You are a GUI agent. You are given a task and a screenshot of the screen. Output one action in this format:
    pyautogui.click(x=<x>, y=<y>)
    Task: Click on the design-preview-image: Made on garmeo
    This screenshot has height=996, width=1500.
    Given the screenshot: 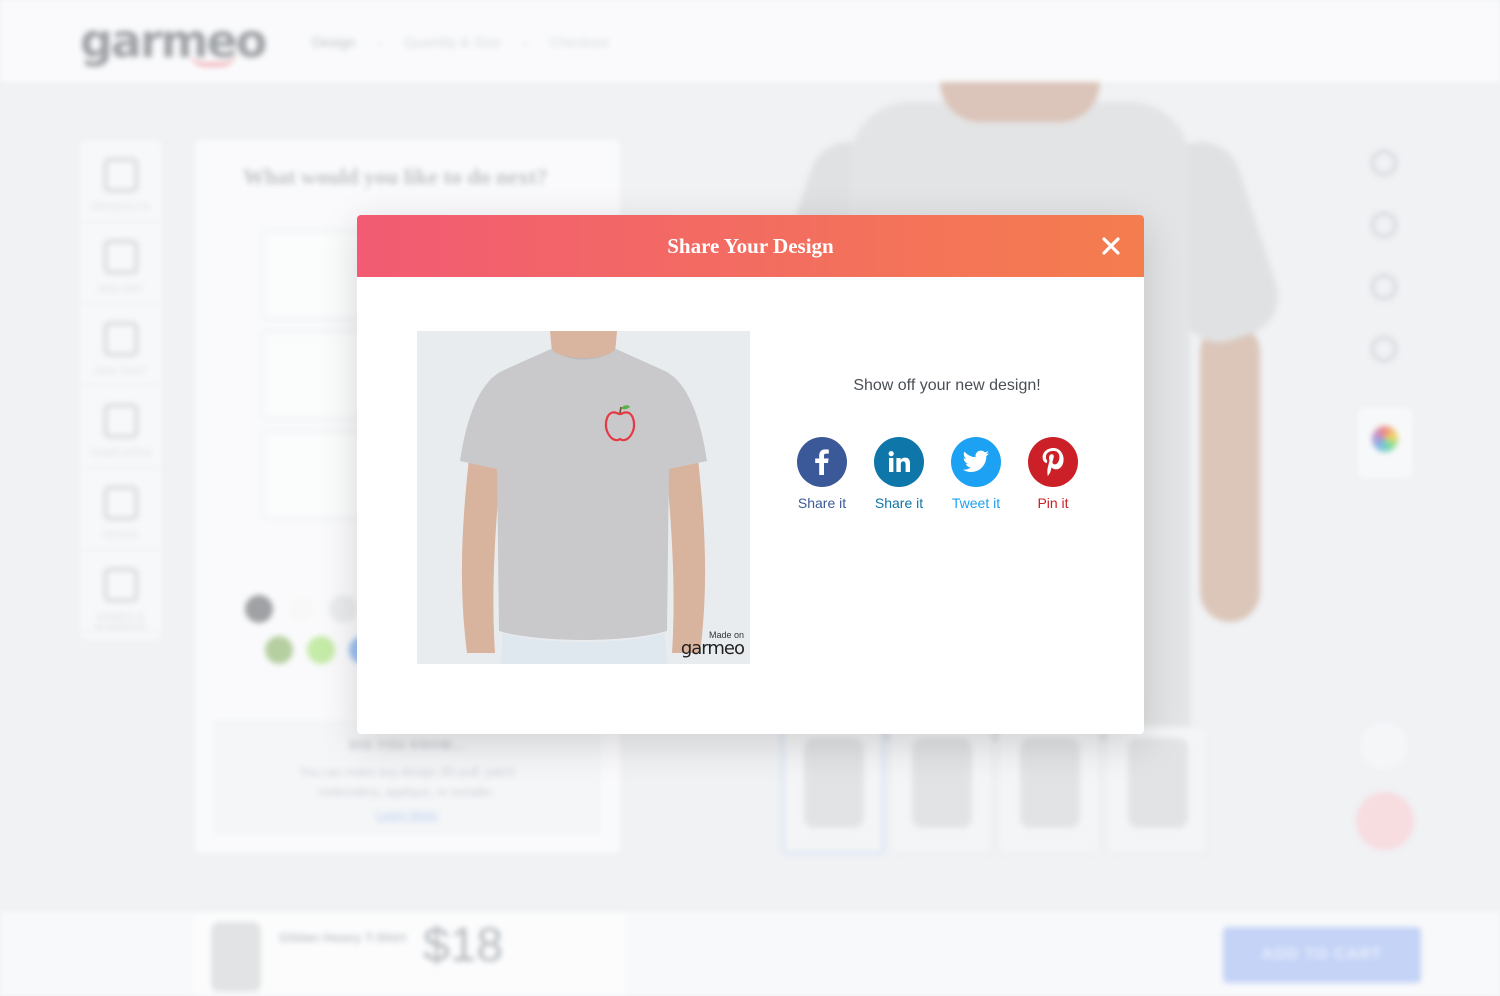 What is the action you would take?
    pyautogui.click(x=583, y=497)
    